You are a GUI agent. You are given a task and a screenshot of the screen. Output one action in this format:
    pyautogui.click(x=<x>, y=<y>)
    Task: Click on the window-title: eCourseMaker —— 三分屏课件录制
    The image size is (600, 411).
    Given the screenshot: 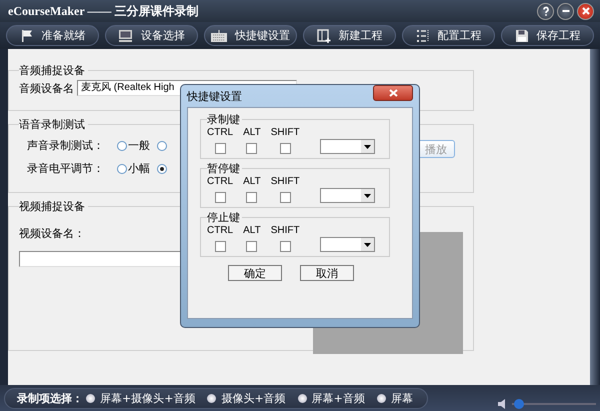 What is the action you would take?
    pyautogui.click(x=103, y=11)
    